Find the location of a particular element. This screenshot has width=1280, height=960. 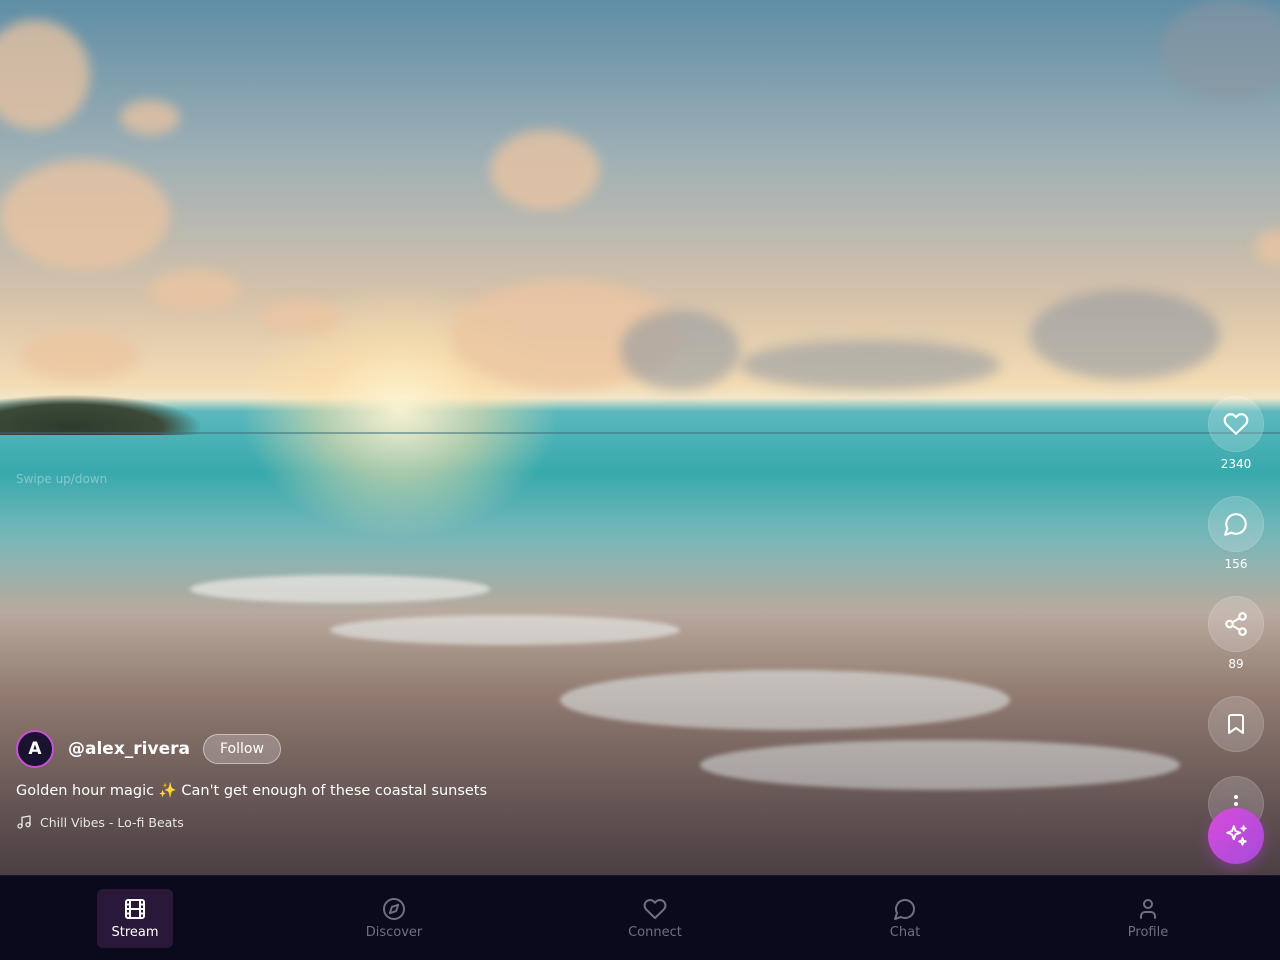

nav-stream-label: Stream is located at coordinates (135, 932).